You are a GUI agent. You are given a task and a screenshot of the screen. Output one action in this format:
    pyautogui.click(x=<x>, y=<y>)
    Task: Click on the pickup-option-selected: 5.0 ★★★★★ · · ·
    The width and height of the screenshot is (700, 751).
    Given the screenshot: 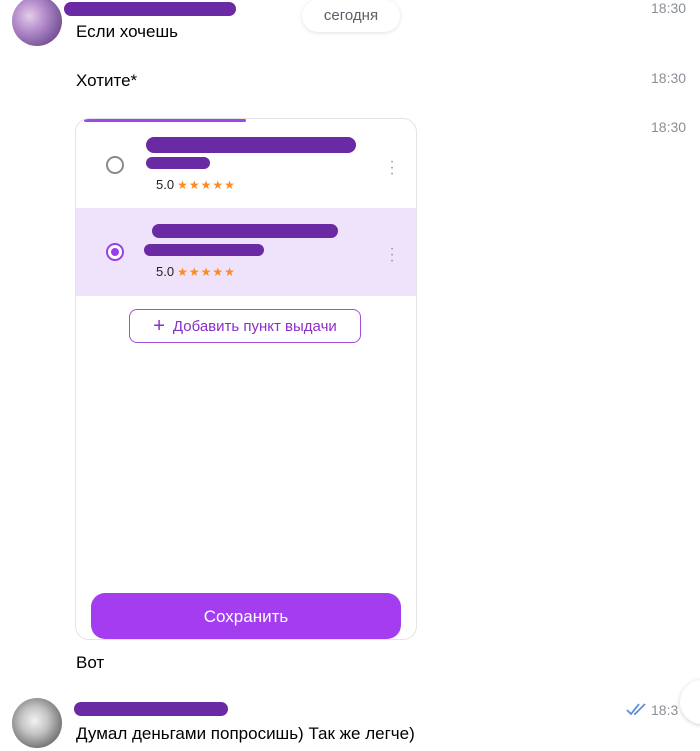 What is the action you would take?
    pyautogui.click(x=246, y=252)
    